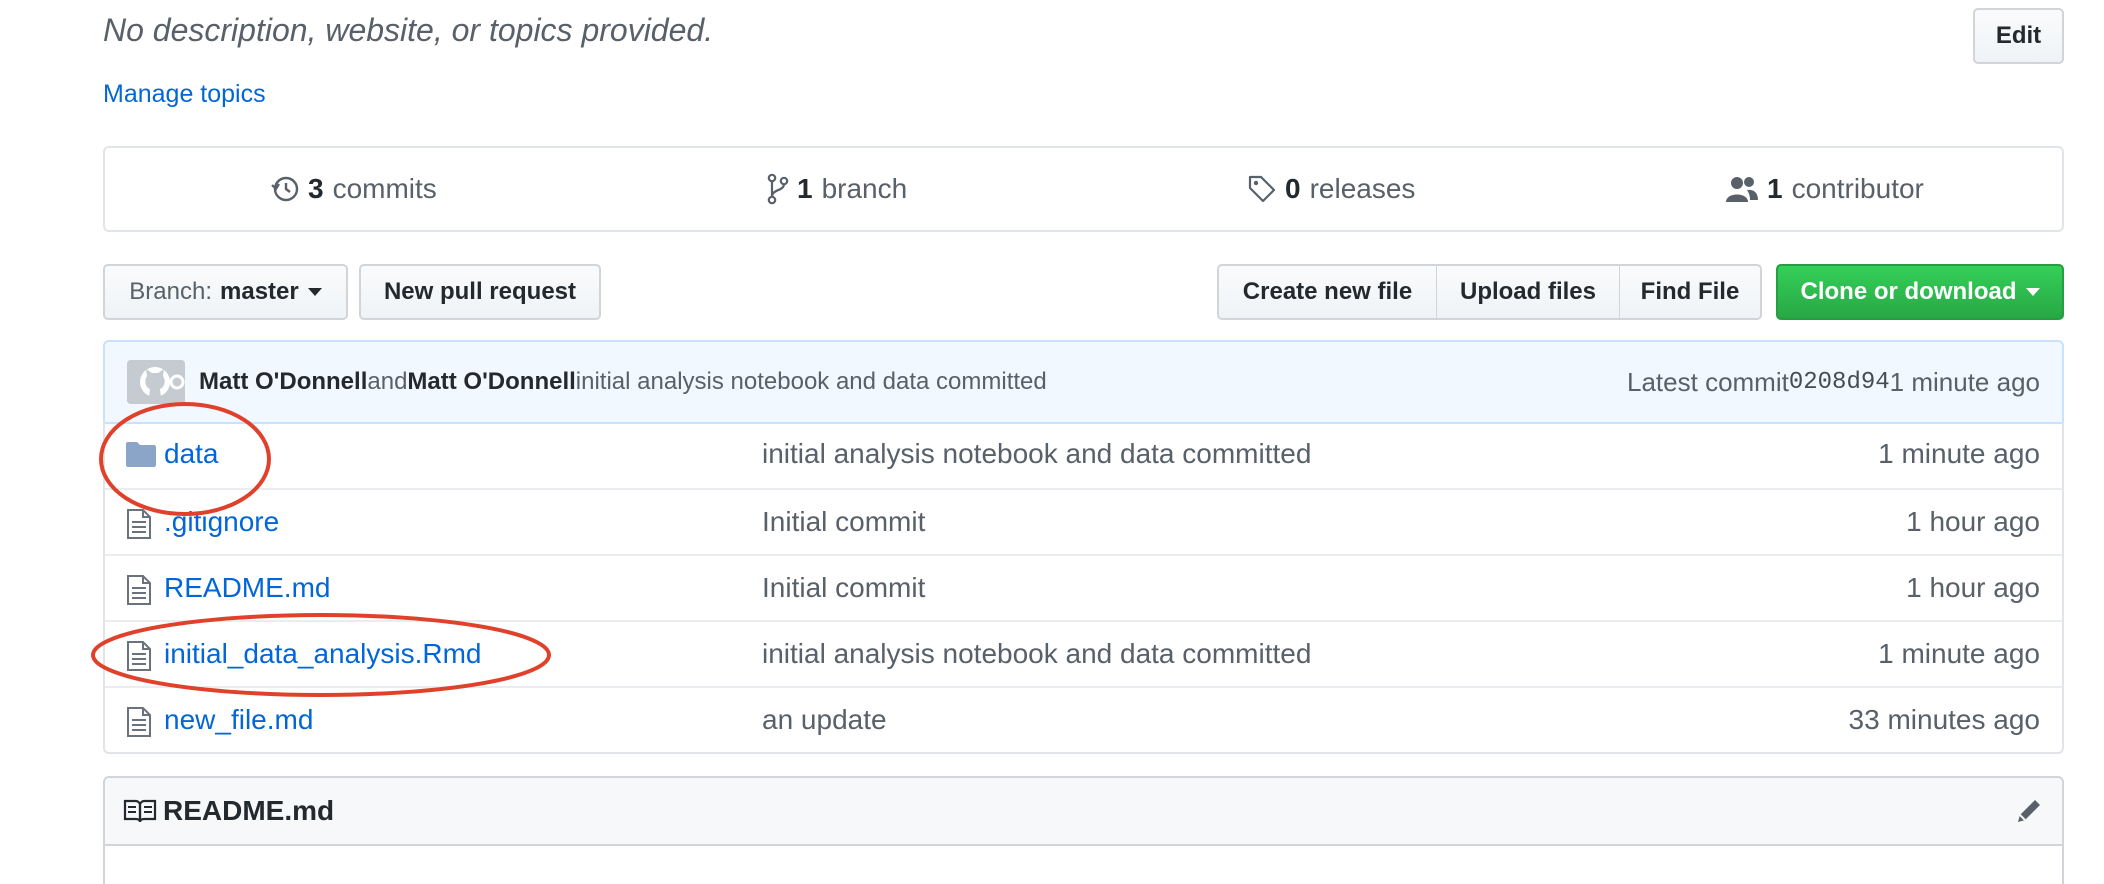  Describe the element at coordinates (805, 188) in the screenshot. I see `branches-count: 1` at that location.